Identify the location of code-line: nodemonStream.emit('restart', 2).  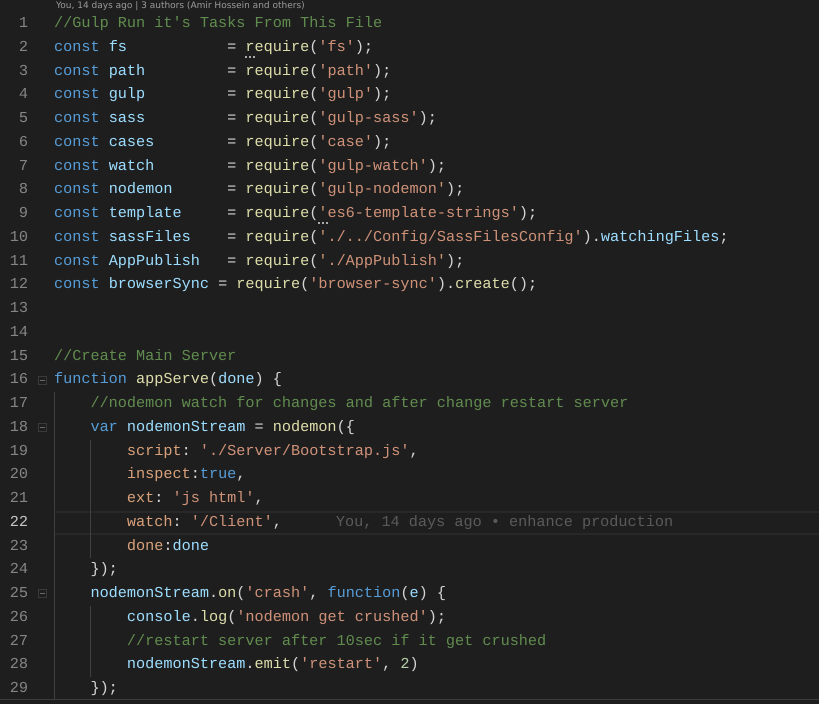
(272, 665).